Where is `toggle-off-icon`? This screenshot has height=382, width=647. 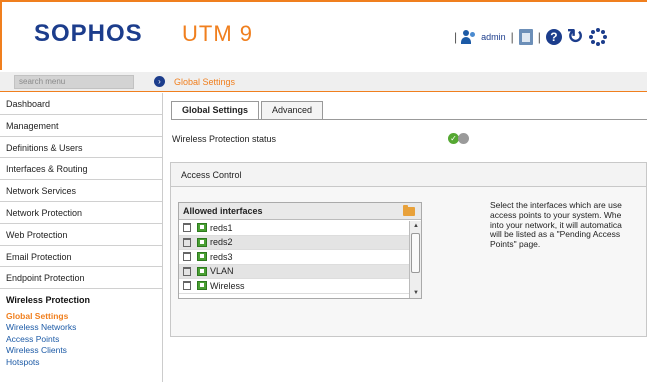 toggle-off-icon is located at coordinates (463, 138).